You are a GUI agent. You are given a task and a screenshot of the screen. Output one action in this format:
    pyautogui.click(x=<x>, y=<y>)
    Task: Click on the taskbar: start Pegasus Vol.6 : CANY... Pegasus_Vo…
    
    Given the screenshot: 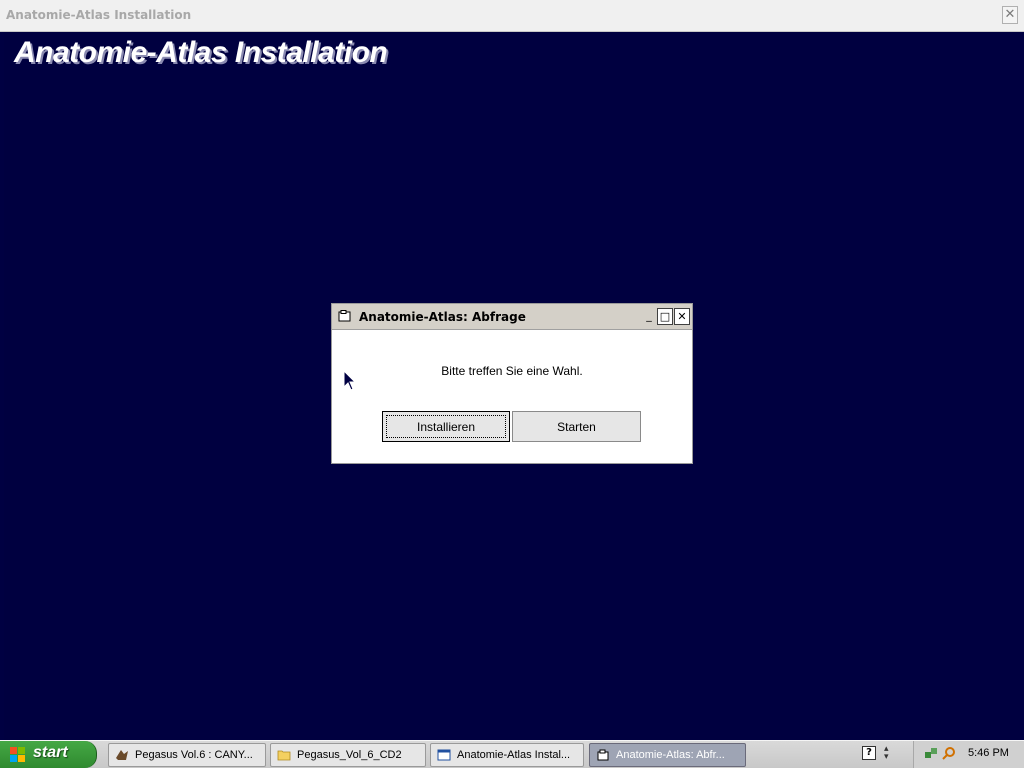 What is the action you would take?
    pyautogui.click(x=512, y=754)
    